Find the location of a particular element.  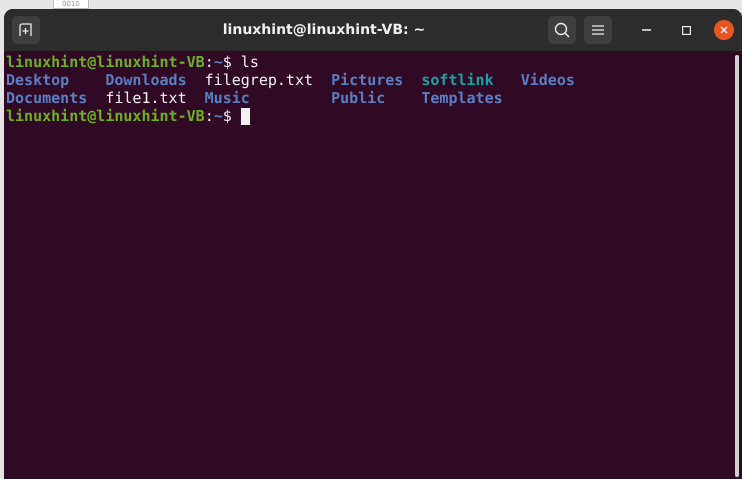

file-name: Documents is located at coordinates (47, 98).